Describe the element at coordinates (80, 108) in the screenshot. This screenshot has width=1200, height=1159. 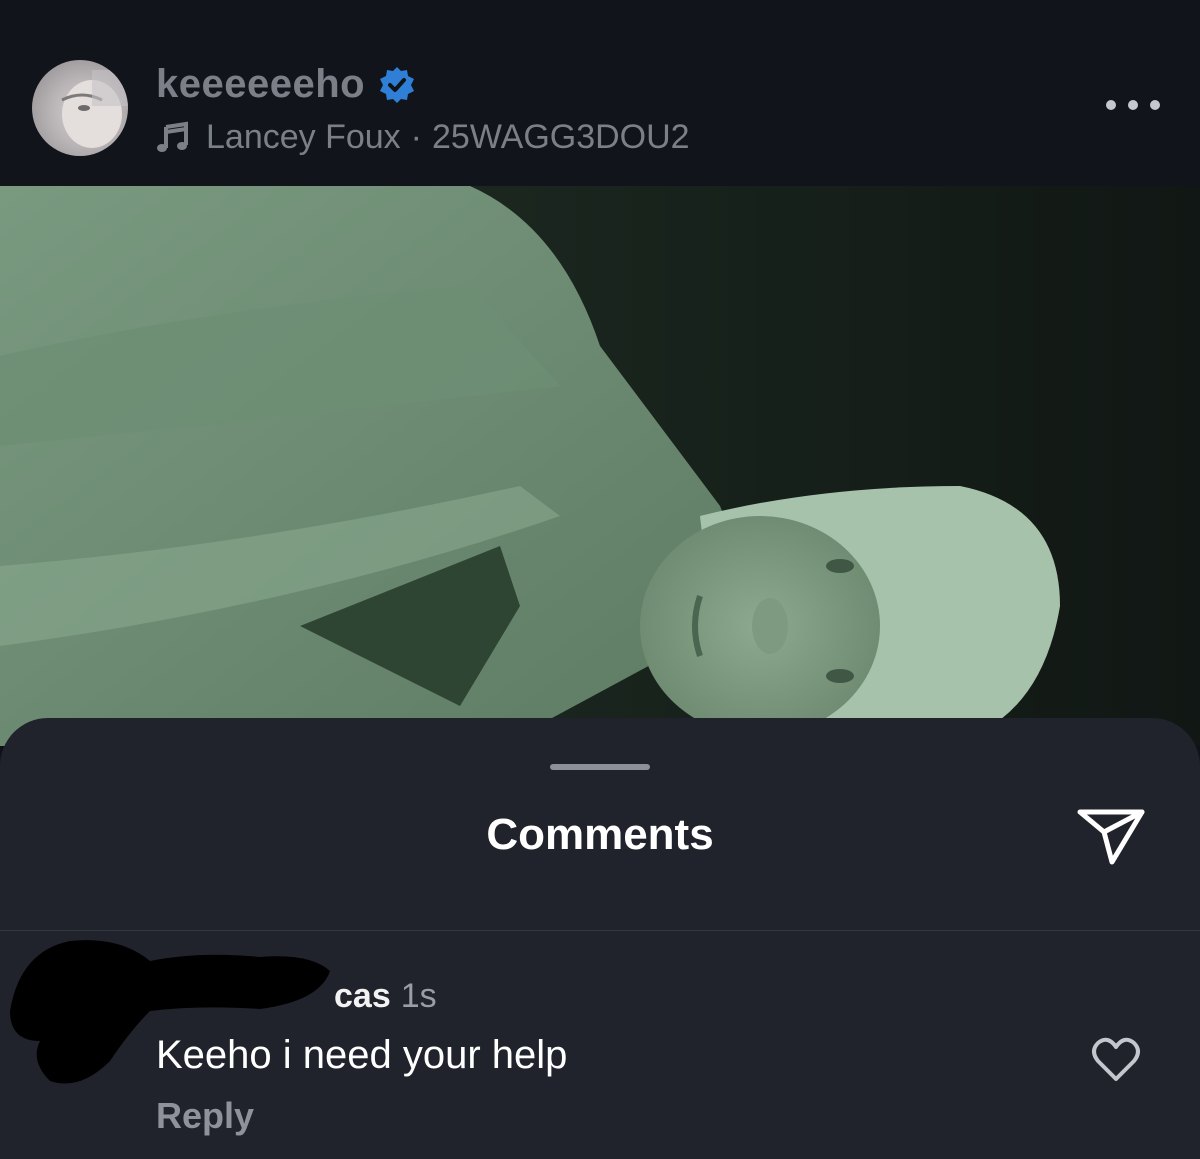
I see `avatar` at that location.